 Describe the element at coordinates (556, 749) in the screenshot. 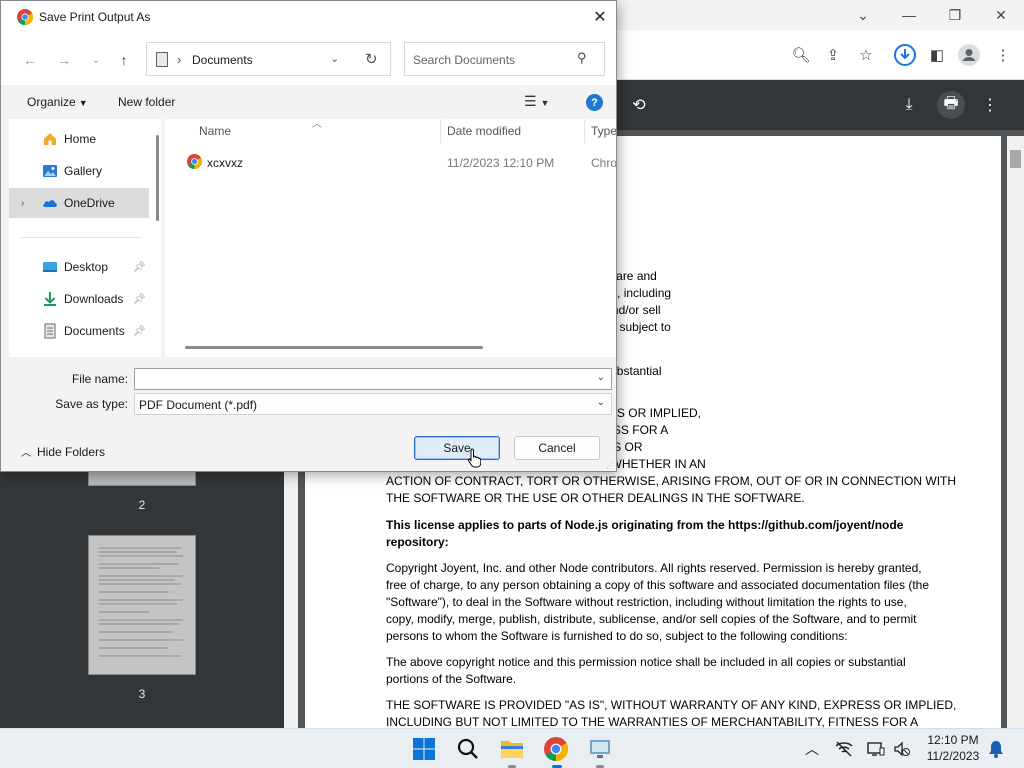

I see `chrome-icon` at that location.